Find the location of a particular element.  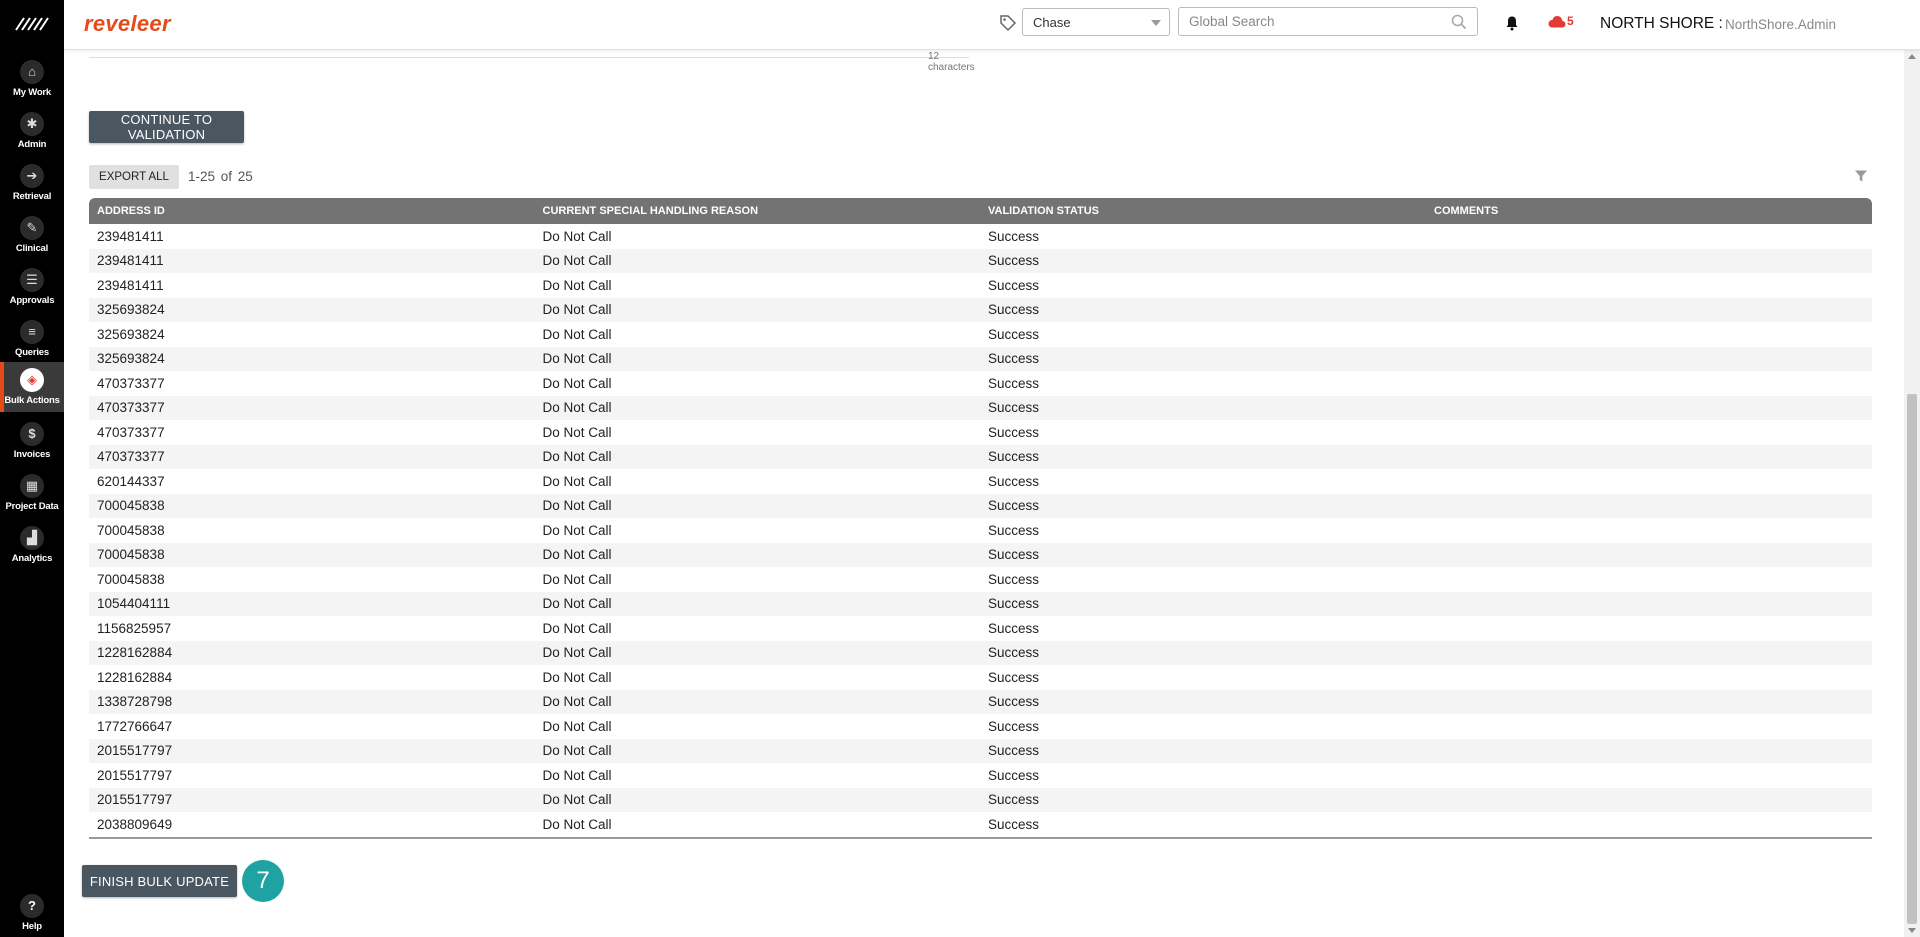

table-cell: 620144337 is located at coordinates (131, 481).